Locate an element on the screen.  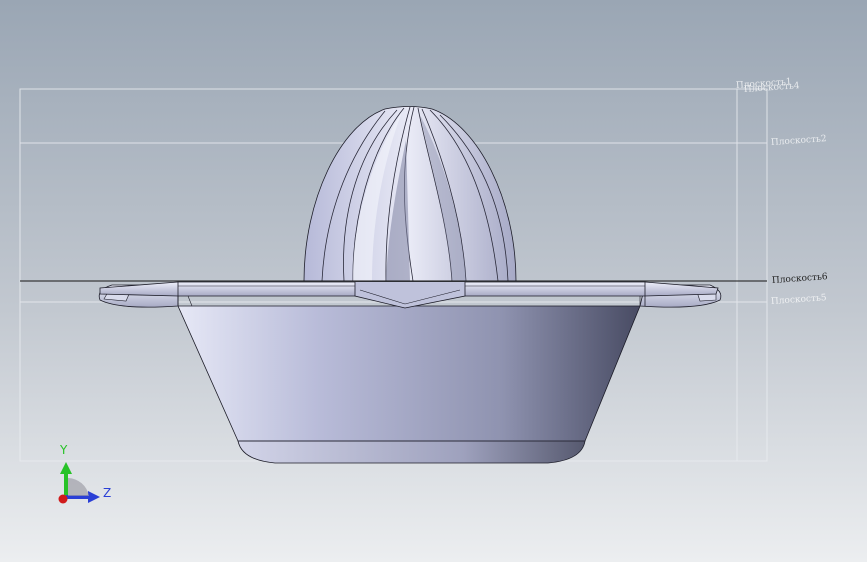
x-axis-dot is located at coordinates (63, 499).